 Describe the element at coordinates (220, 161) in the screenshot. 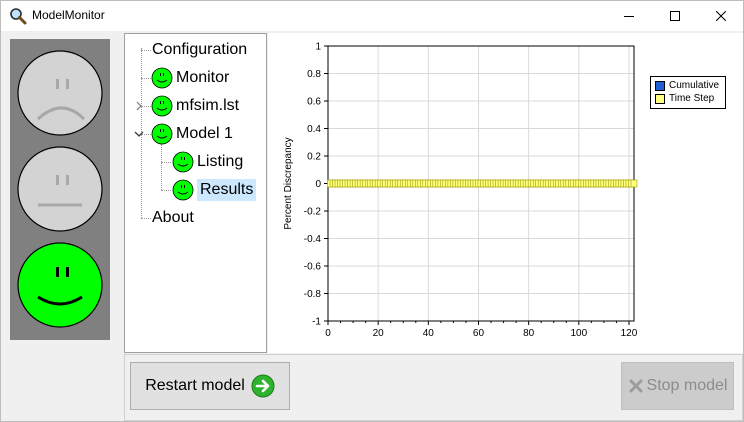

I see `tree-item-label: Listing` at that location.